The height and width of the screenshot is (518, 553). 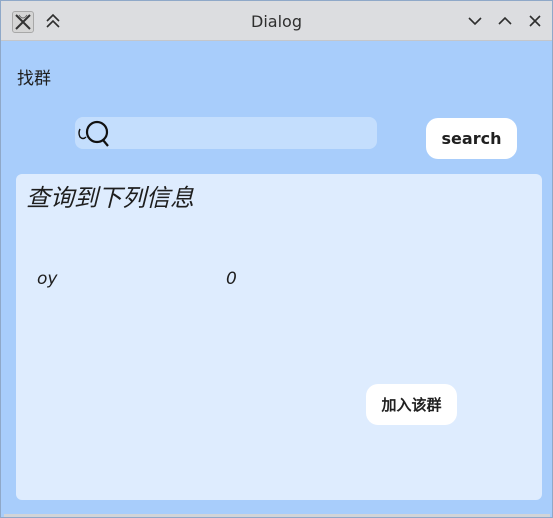 I want to click on title-bar: Dialog, so click(x=276, y=21).